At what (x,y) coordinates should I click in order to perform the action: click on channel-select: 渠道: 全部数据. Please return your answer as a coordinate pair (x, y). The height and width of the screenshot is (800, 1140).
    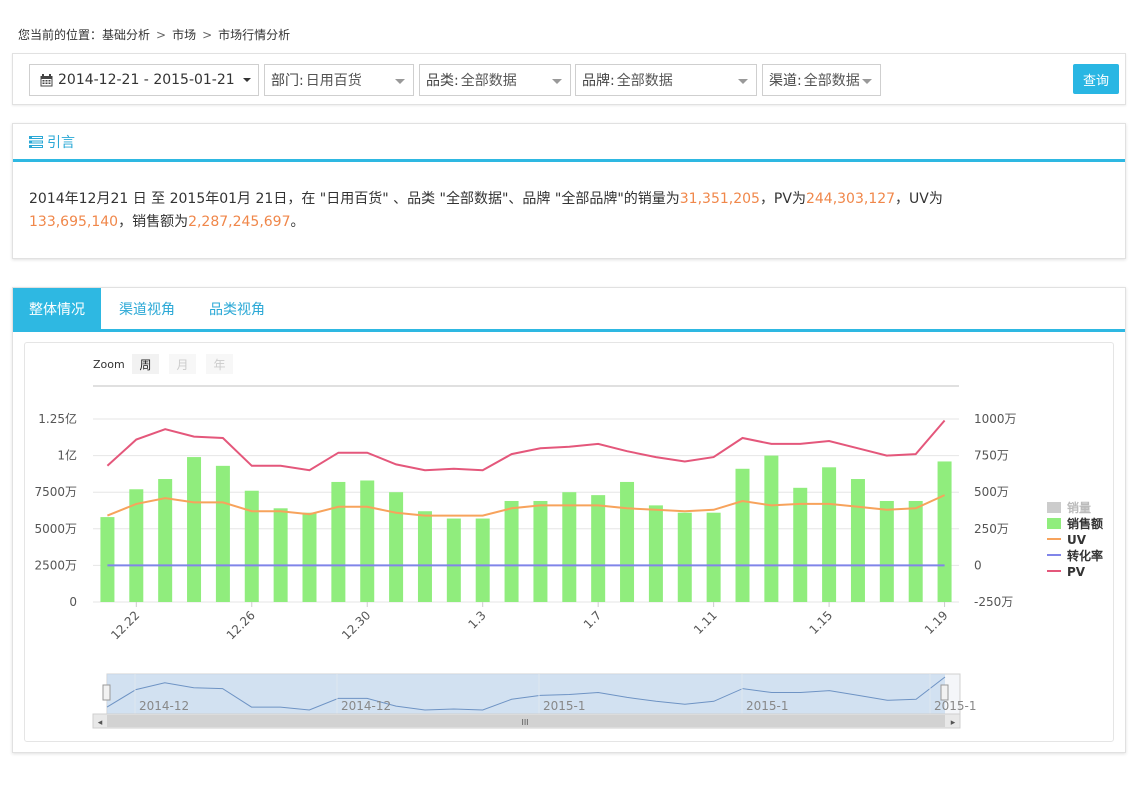
    Looking at the image, I should click on (821, 80).